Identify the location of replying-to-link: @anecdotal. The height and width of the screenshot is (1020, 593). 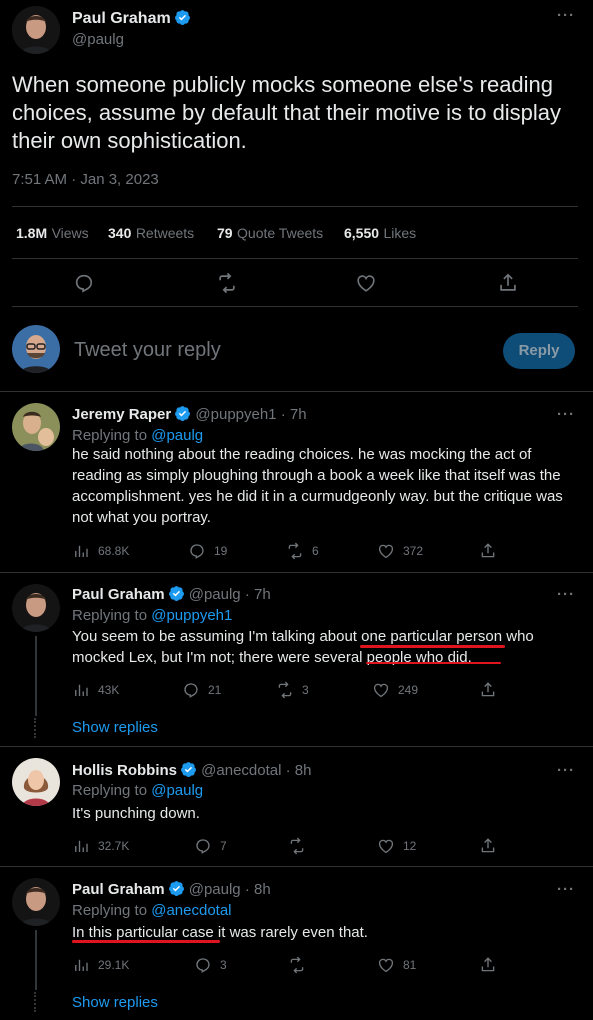
(191, 910).